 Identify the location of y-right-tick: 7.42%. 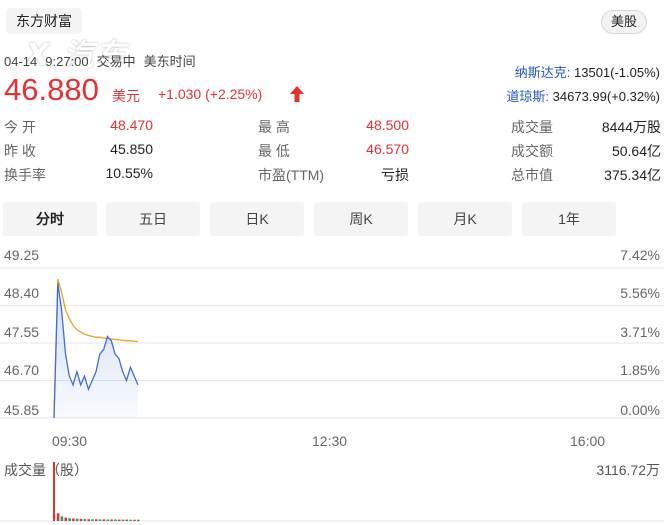
(640, 255).